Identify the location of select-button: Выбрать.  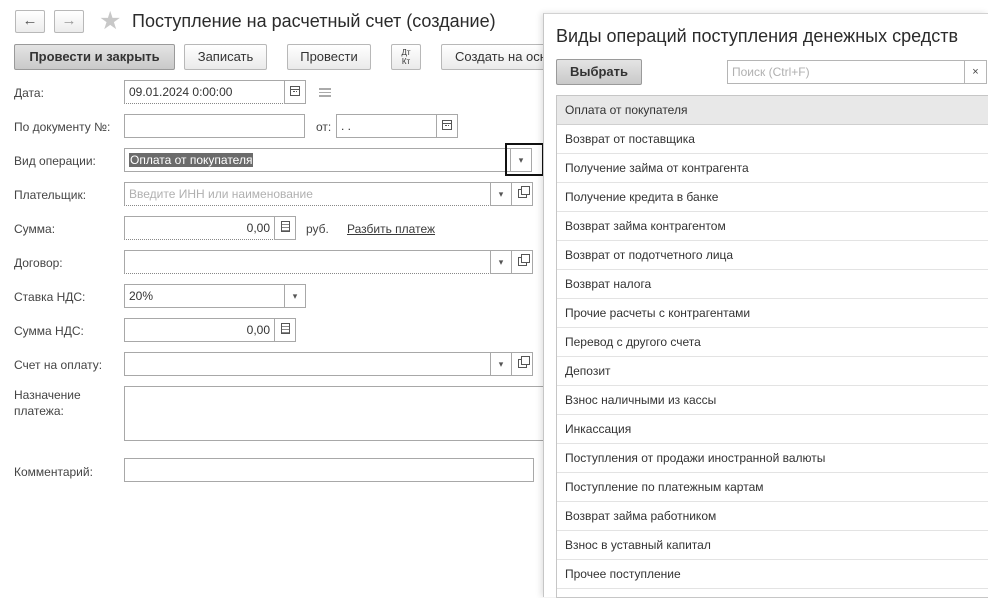
(599, 72).